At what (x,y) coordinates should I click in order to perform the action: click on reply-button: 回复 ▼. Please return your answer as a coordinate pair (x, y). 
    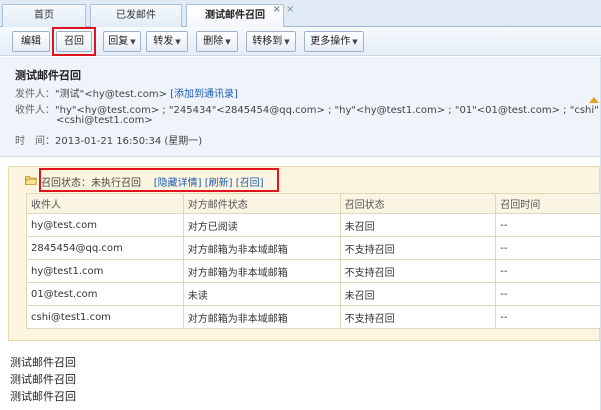
    Looking at the image, I should click on (122, 41).